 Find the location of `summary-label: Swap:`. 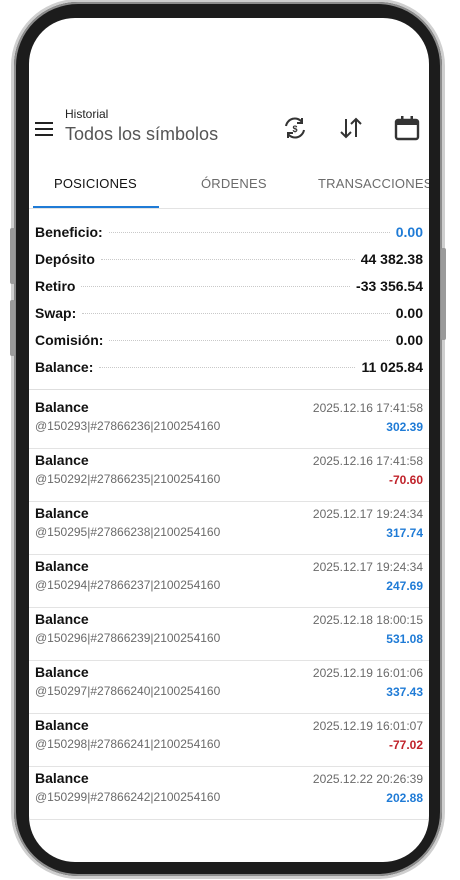

summary-label: Swap: is located at coordinates (53, 312).